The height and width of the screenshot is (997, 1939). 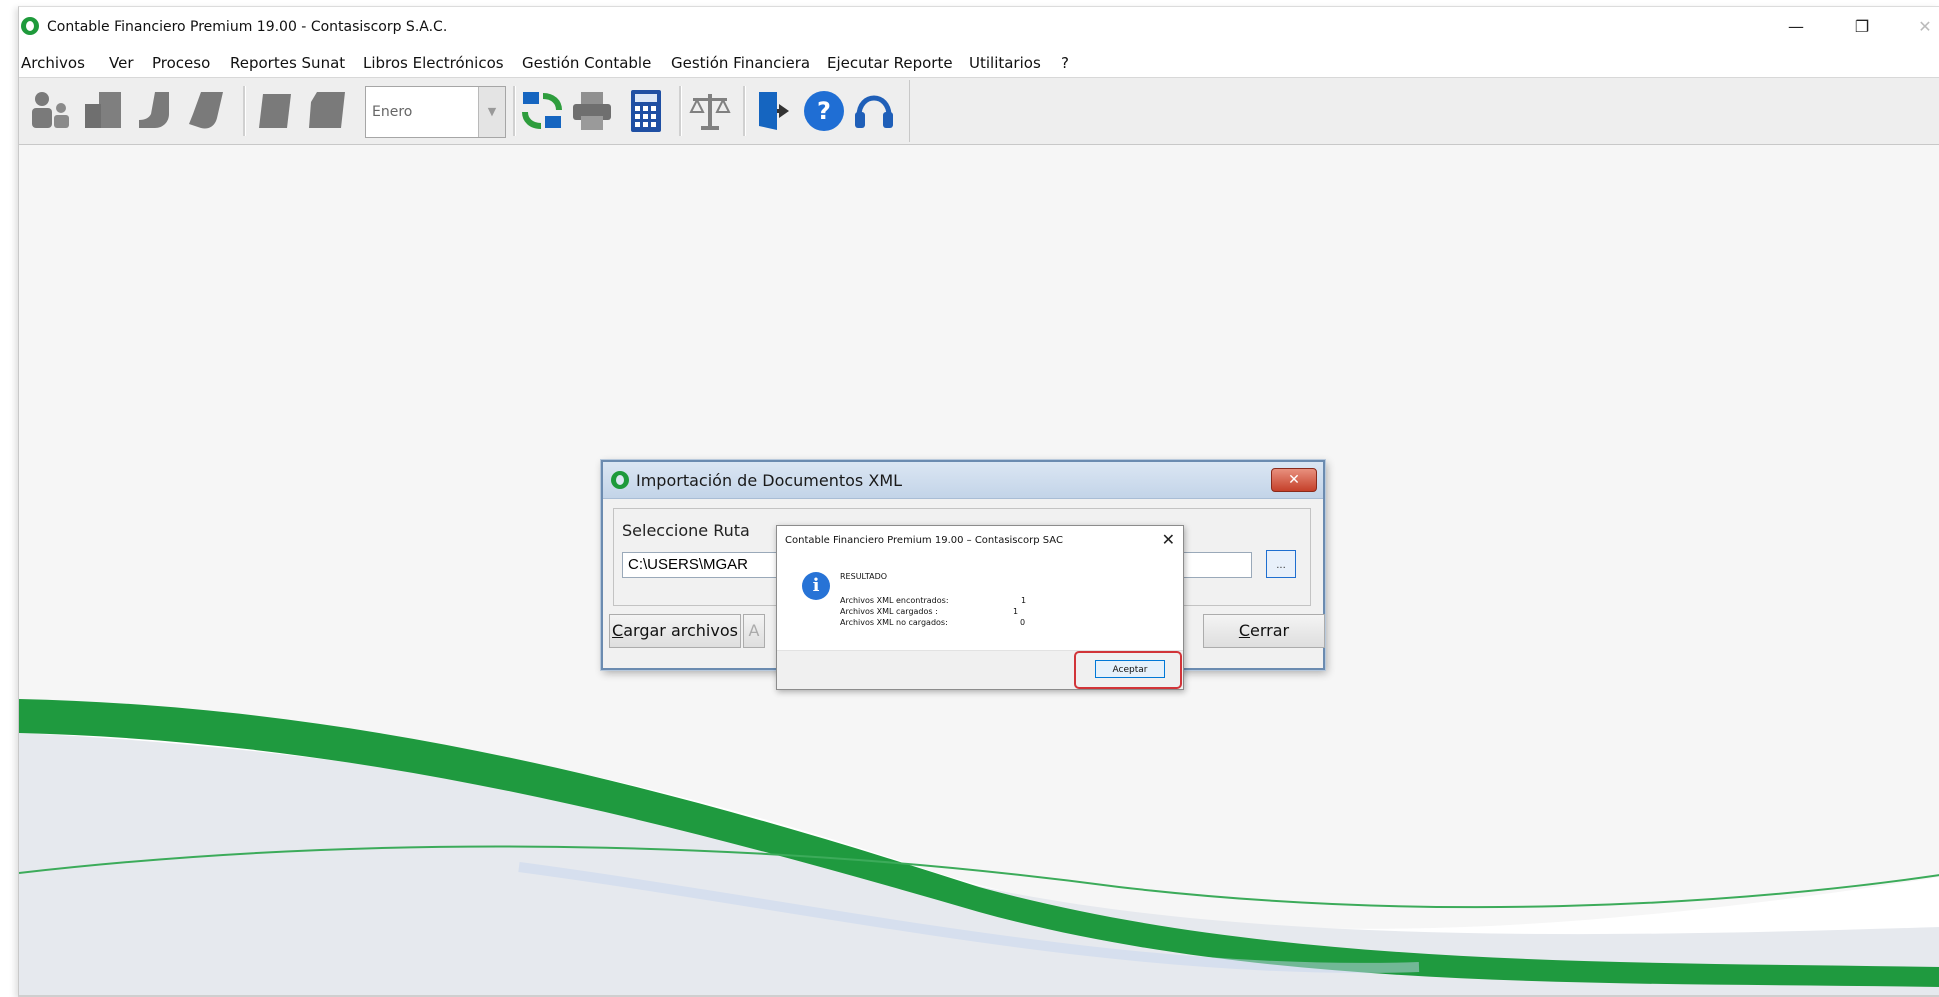 I want to click on load-files-label: argar archivos, so click(x=680, y=630).